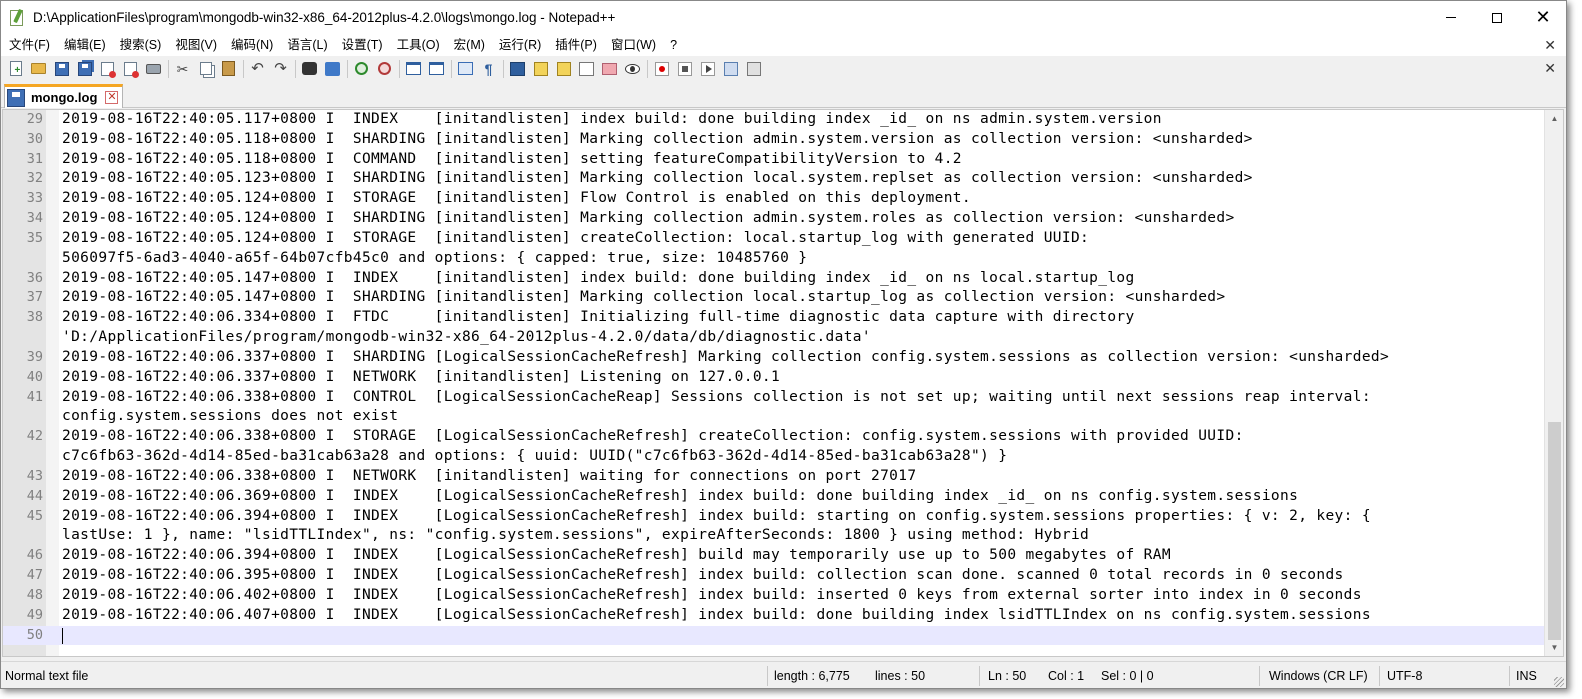 This screenshot has width=1582, height=699. I want to click on close-document-icon: ✕, so click(1550, 45).